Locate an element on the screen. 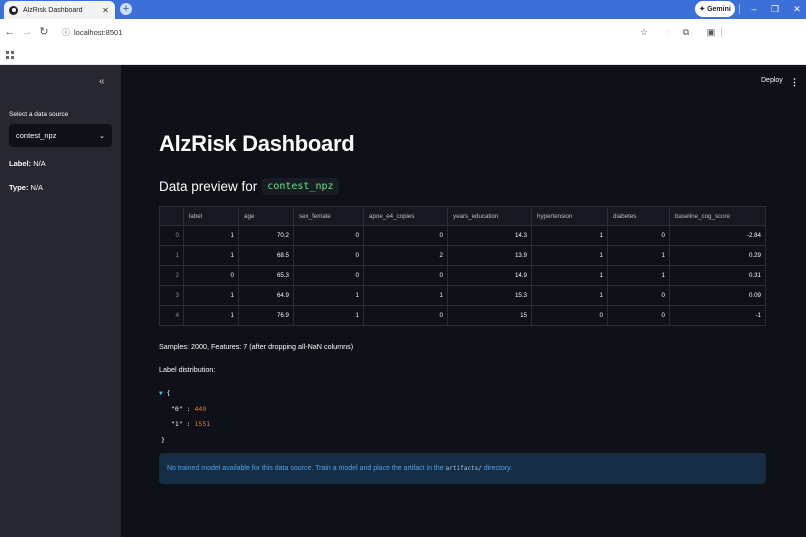 This screenshot has width=806, height=537. apps-grid-icon is located at coordinates (10, 55).